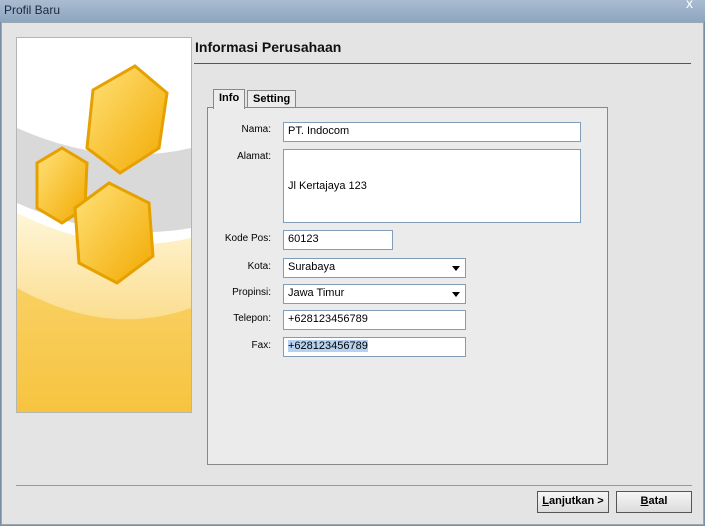 This screenshot has width=705, height=526. Describe the element at coordinates (338, 240) in the screenshot. I see `kode-pos-field: 60123` at that location.